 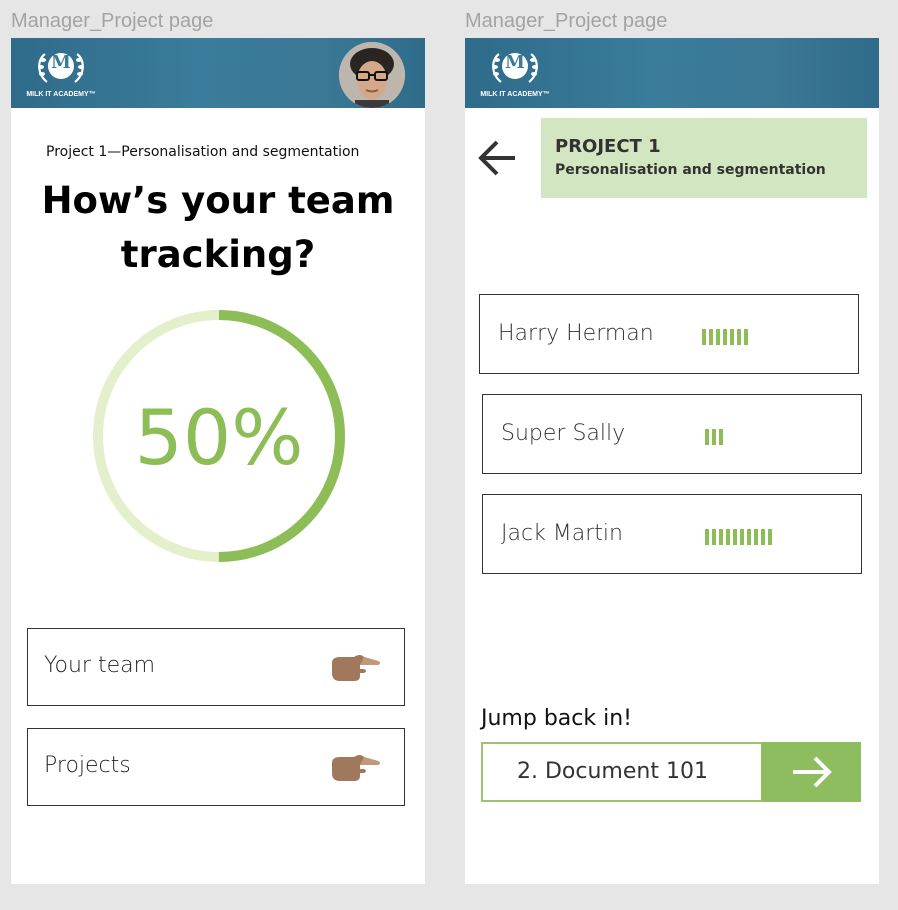 What do you see at coordinates (218, 254) in the screenshot?
I see `headline-line-2: tracking?` at bounding box center [218, 254].